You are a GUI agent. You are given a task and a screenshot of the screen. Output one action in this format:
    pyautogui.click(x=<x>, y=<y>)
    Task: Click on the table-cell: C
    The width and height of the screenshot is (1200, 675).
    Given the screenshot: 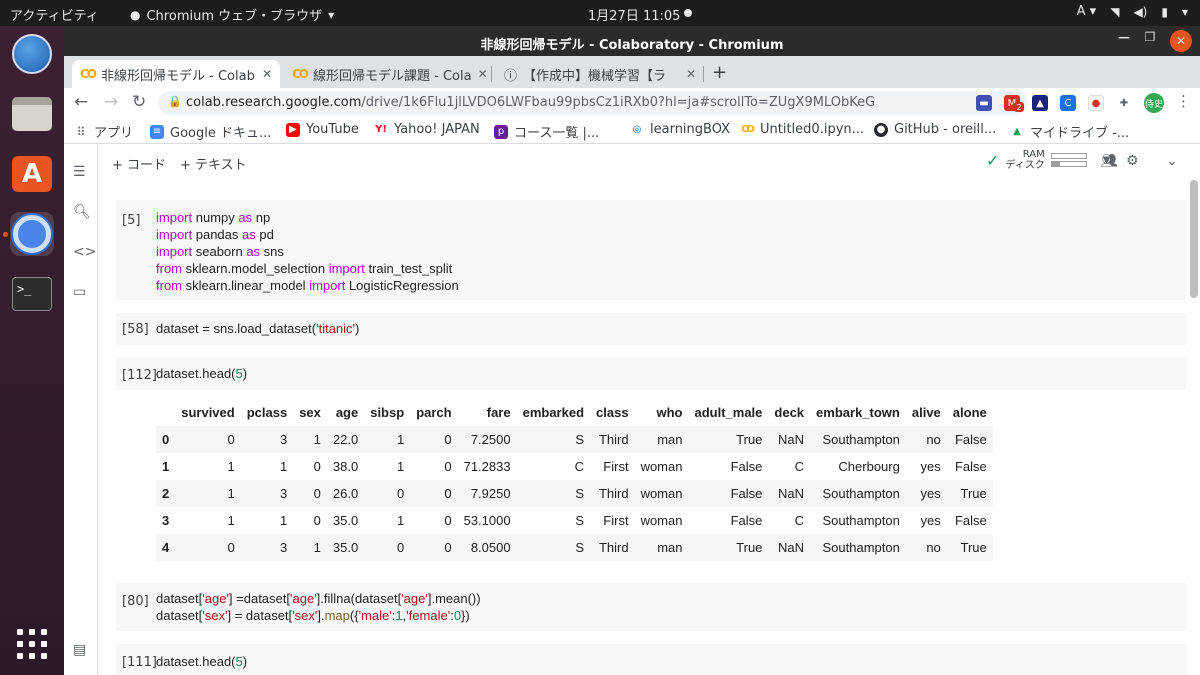 What is the action you would take?
    pyautogui.click(x=579, y=466)
    